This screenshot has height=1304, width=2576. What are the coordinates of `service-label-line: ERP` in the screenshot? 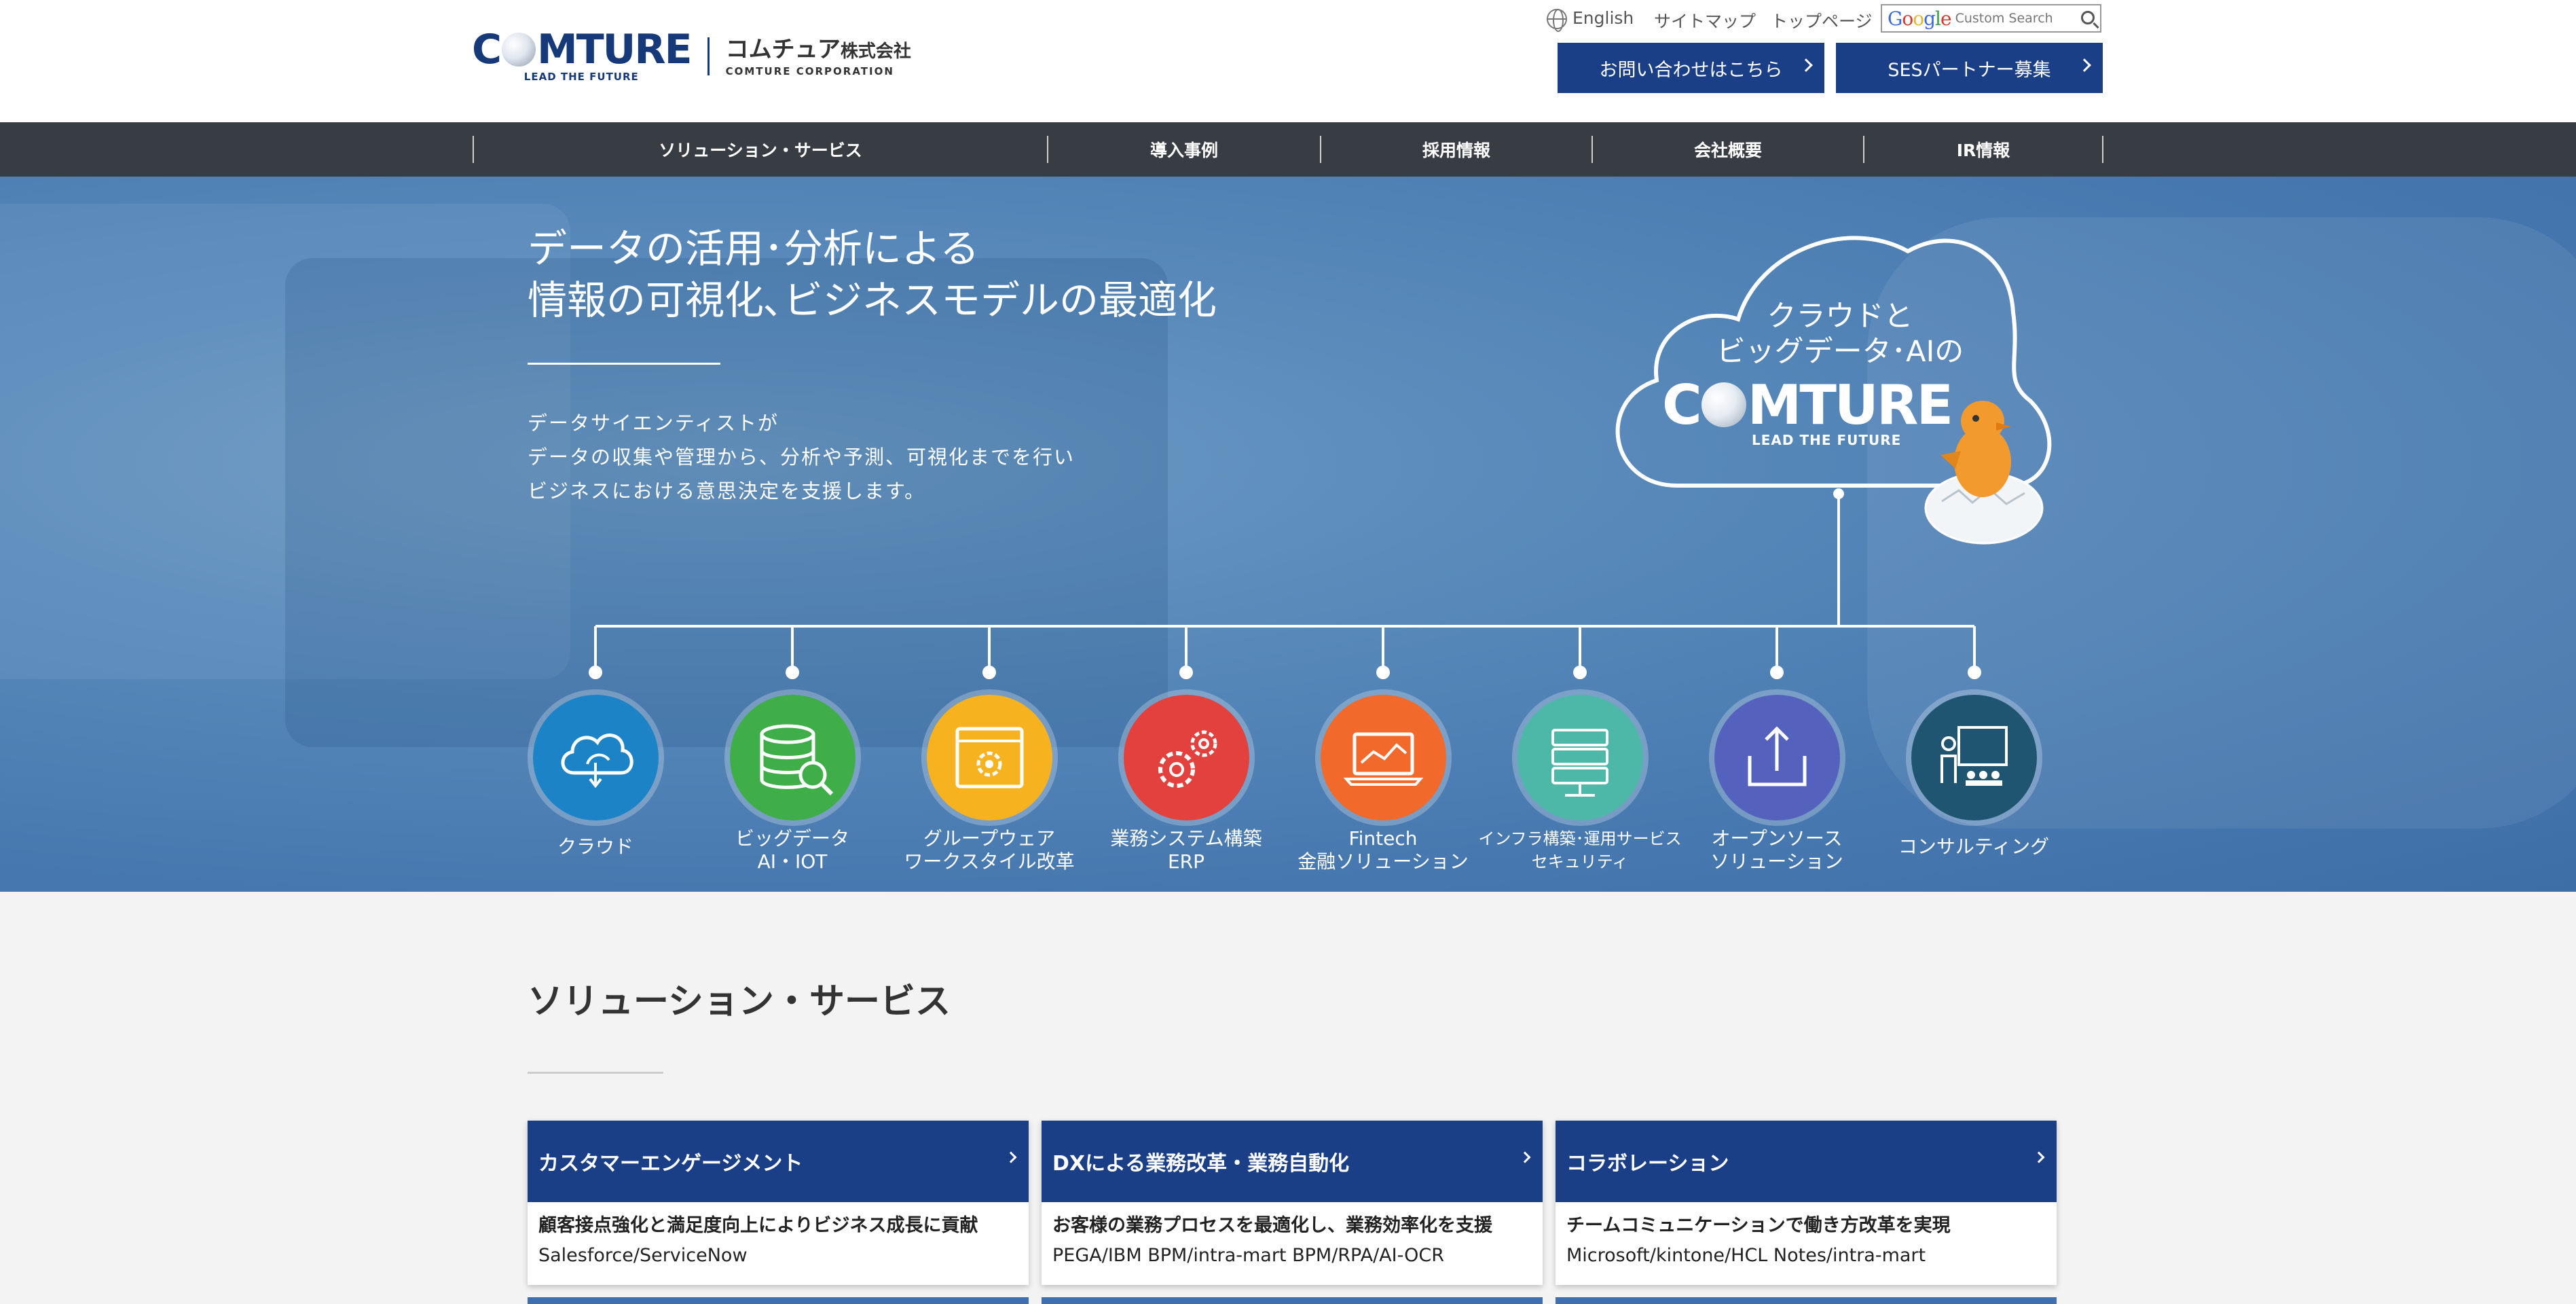 It's located at (1186, 862).